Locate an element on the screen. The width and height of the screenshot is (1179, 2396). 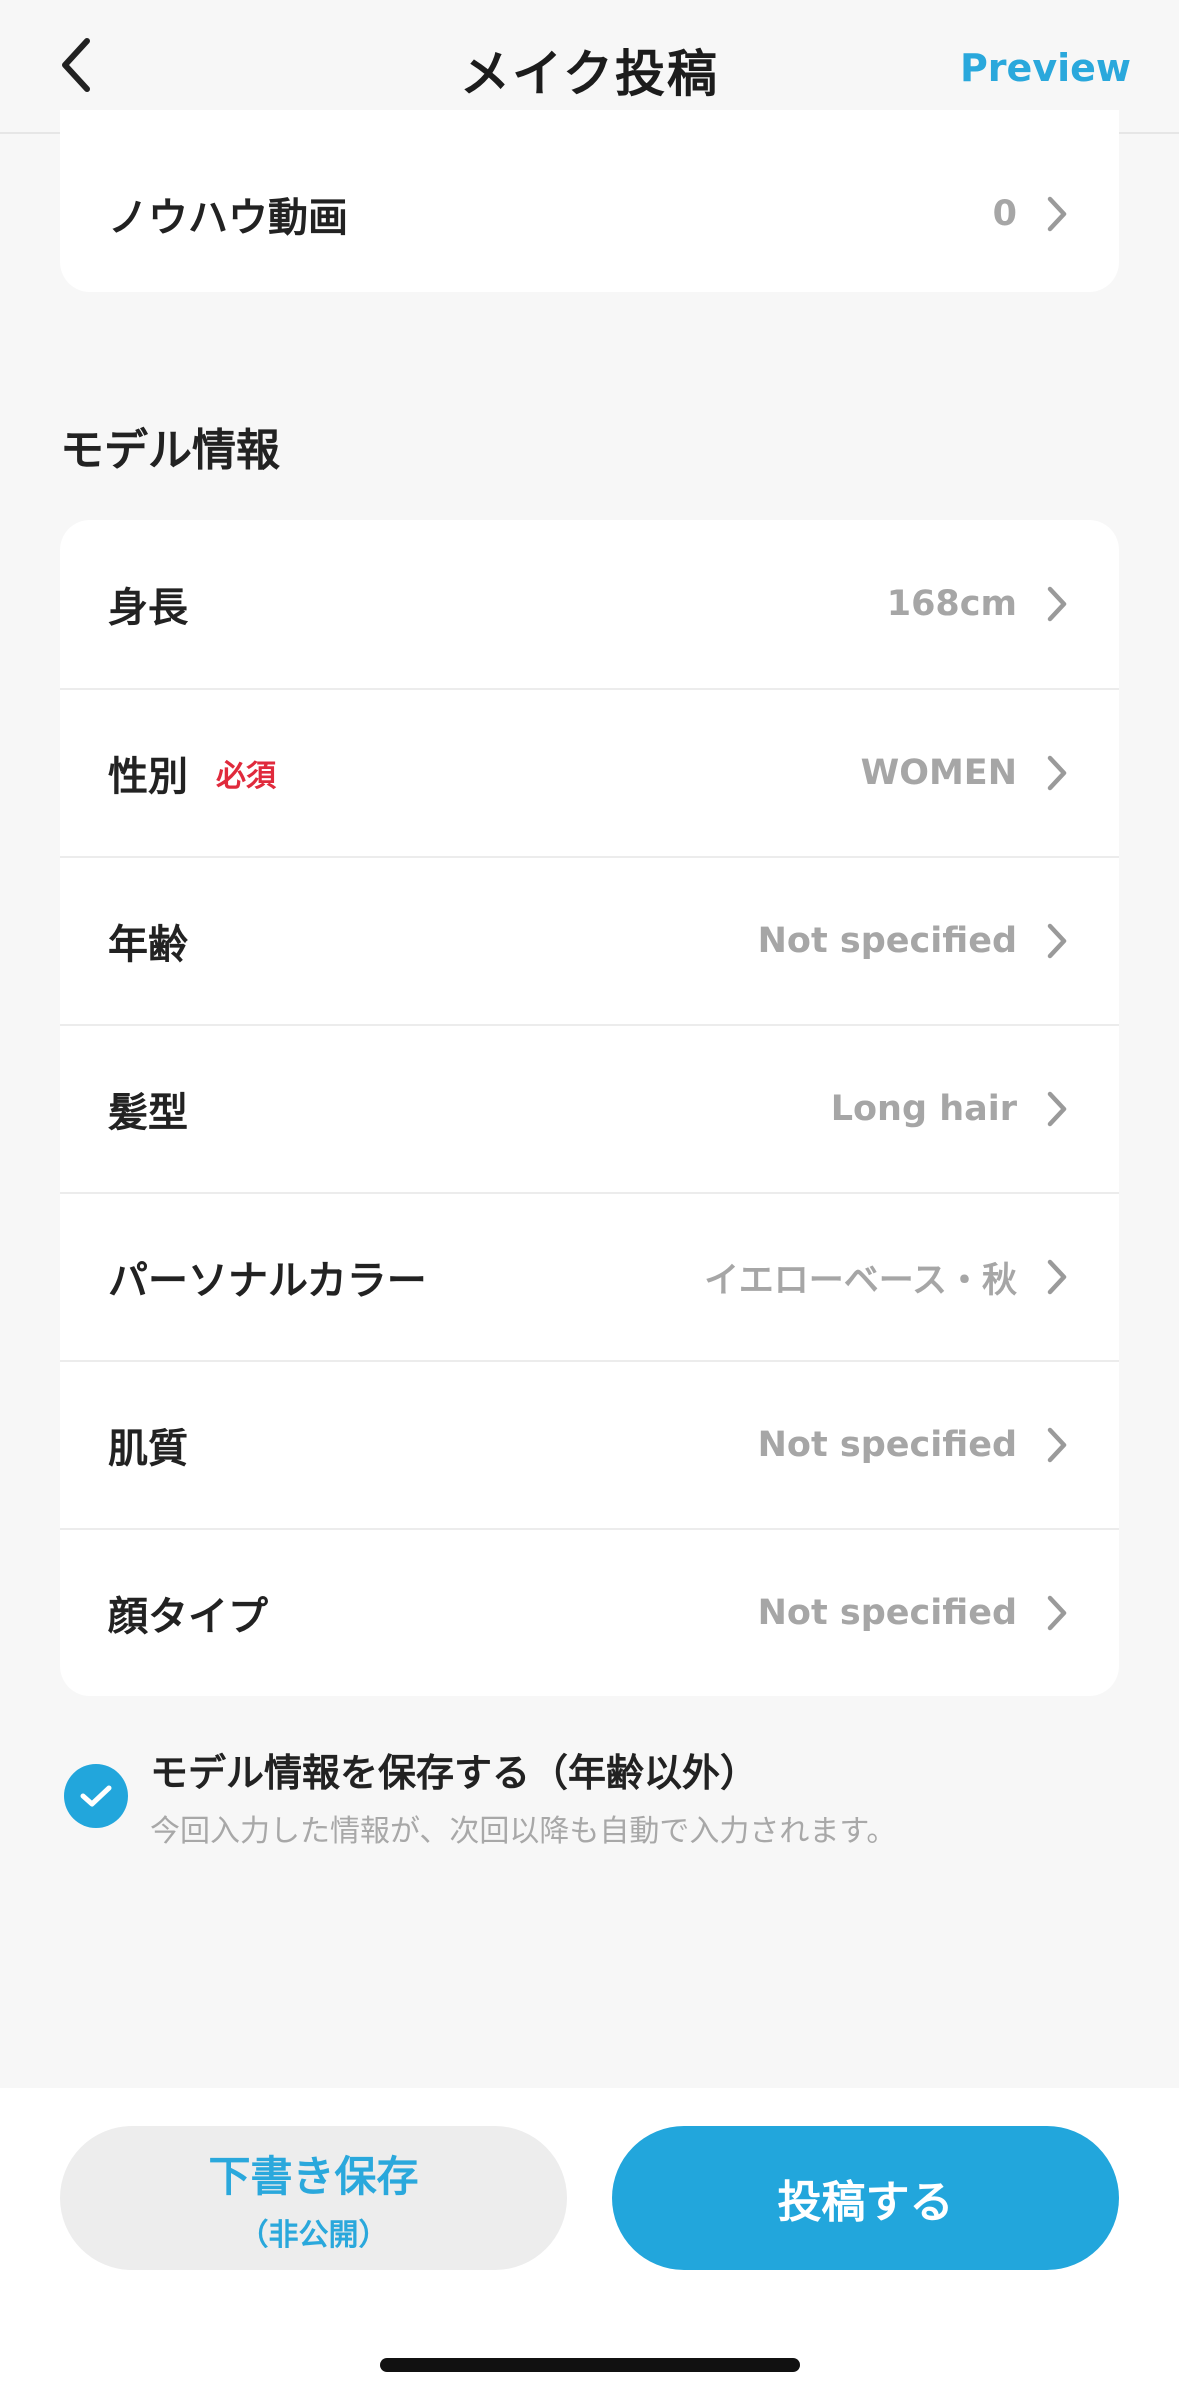
save-draft-sublabel: （非公開） is located at coordinates (313, 2235).